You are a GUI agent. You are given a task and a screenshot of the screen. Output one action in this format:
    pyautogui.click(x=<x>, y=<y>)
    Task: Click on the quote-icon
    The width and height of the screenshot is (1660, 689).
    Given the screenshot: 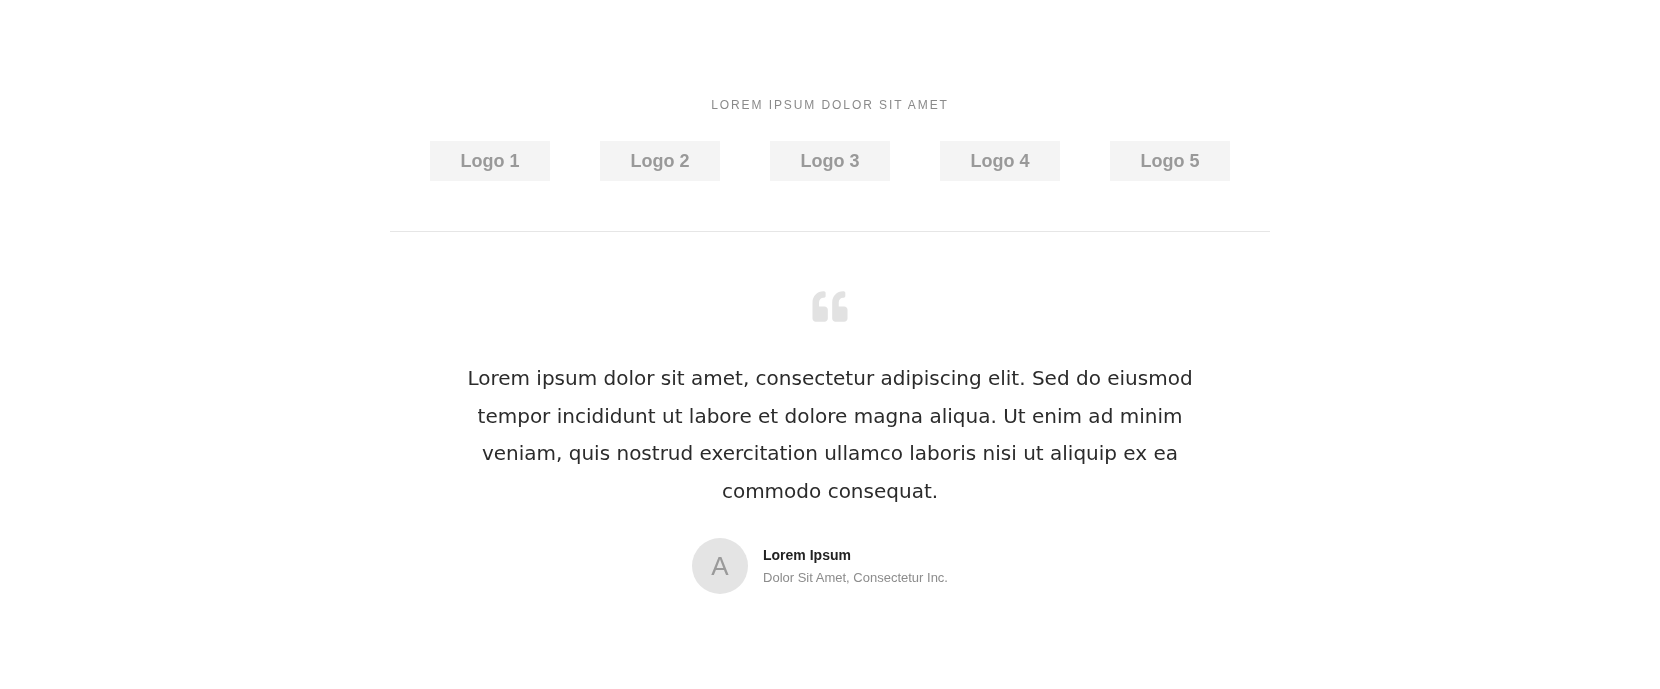 What is the action you would take?
    pyautogui.click(x=830, y=306)
    